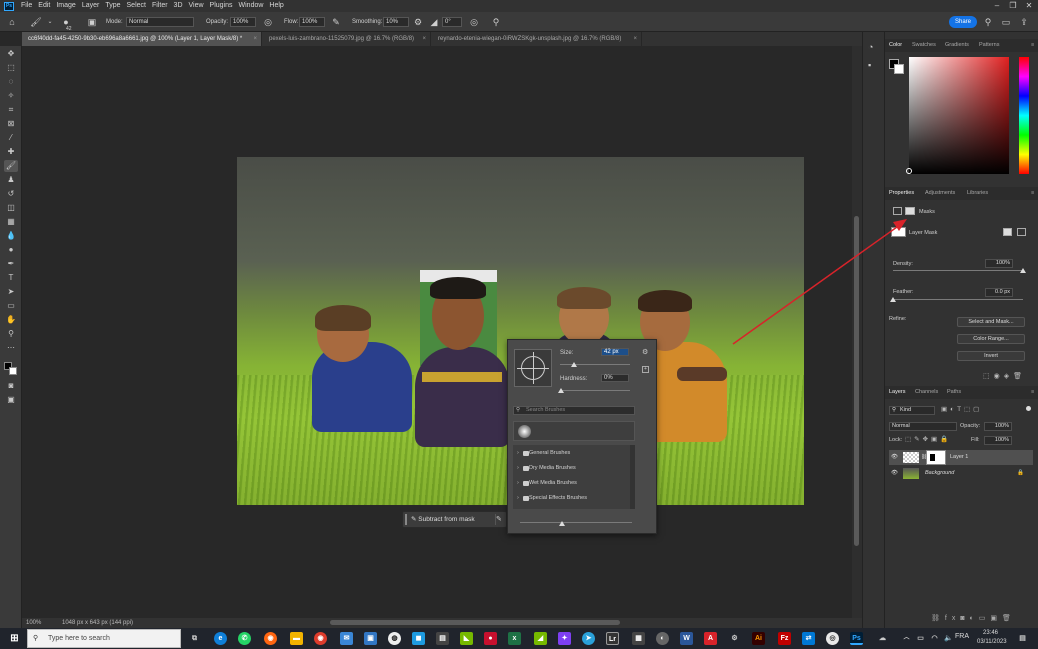 The height and width of the screenshot is (649, 1038). What do you see at coordinates (686, 638) in the screenshot?
I see `word-icon: W` at bounding box center [686, 638].